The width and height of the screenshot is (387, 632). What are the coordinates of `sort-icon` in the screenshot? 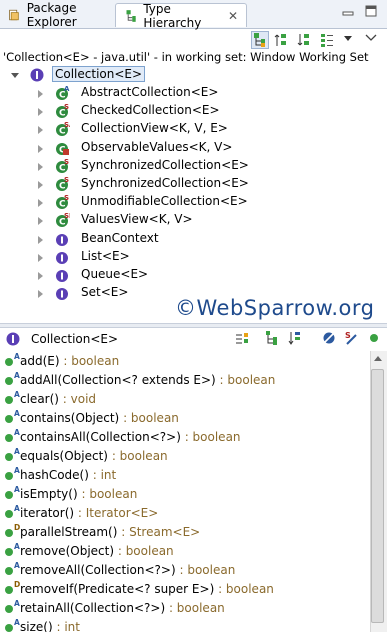 It's located at (294, 338).